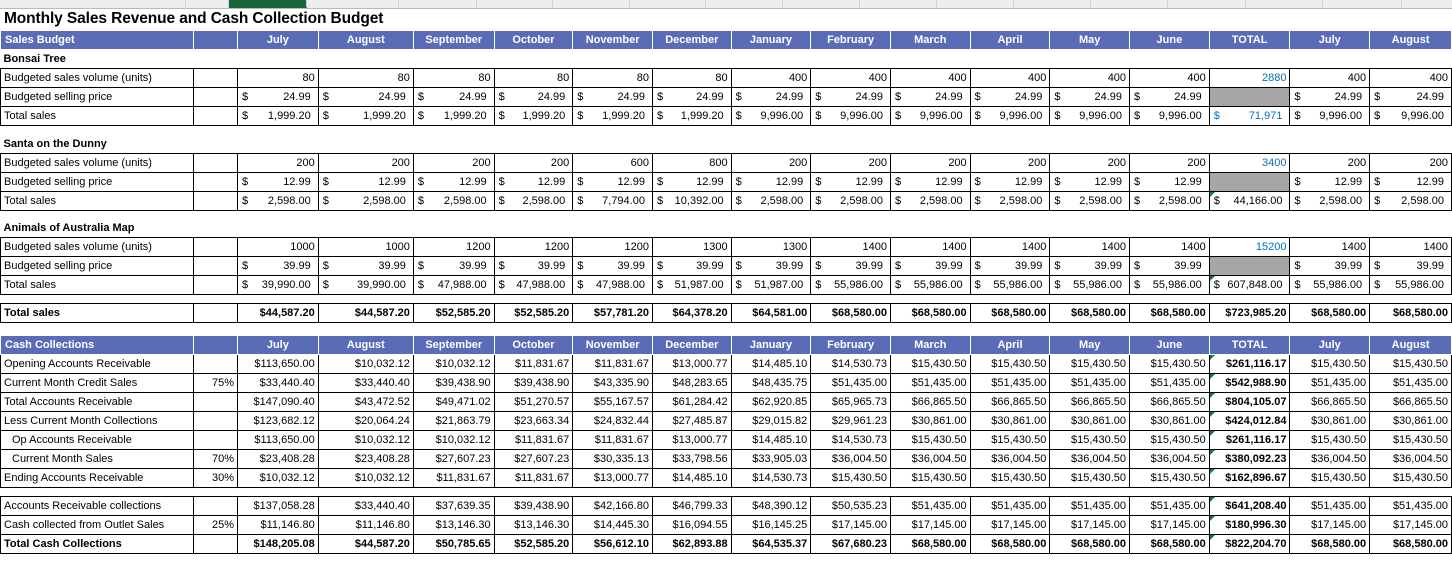  I want to click on data-cell: $67,680.23, so click(850, 544).